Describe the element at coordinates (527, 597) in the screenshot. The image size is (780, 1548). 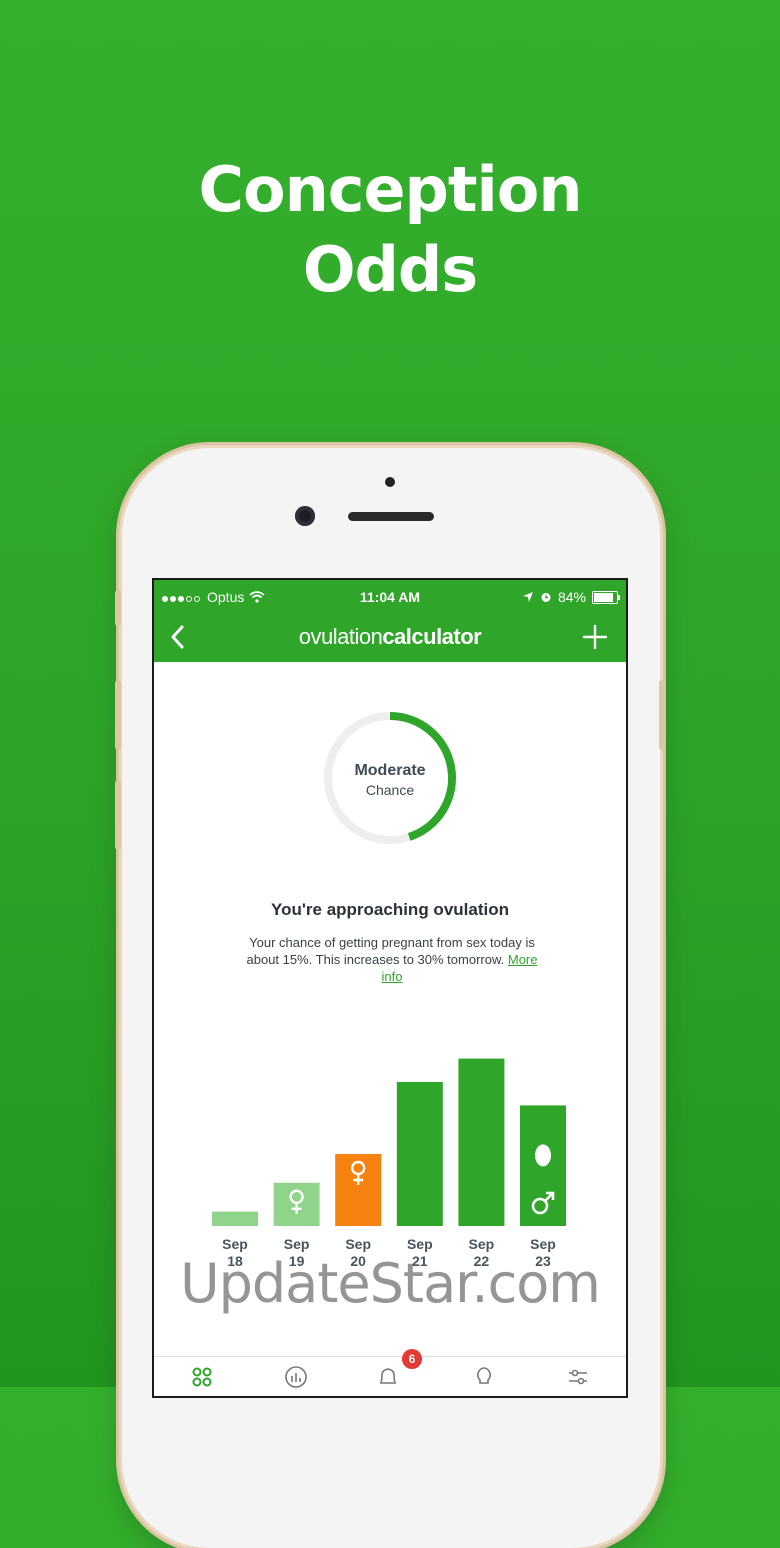
I see `location-icon` at that location.